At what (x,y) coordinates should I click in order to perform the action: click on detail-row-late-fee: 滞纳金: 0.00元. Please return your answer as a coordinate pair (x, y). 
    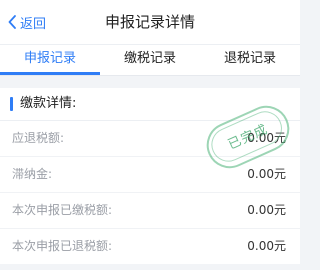
    Looking at the image, I should click on (150, 174).